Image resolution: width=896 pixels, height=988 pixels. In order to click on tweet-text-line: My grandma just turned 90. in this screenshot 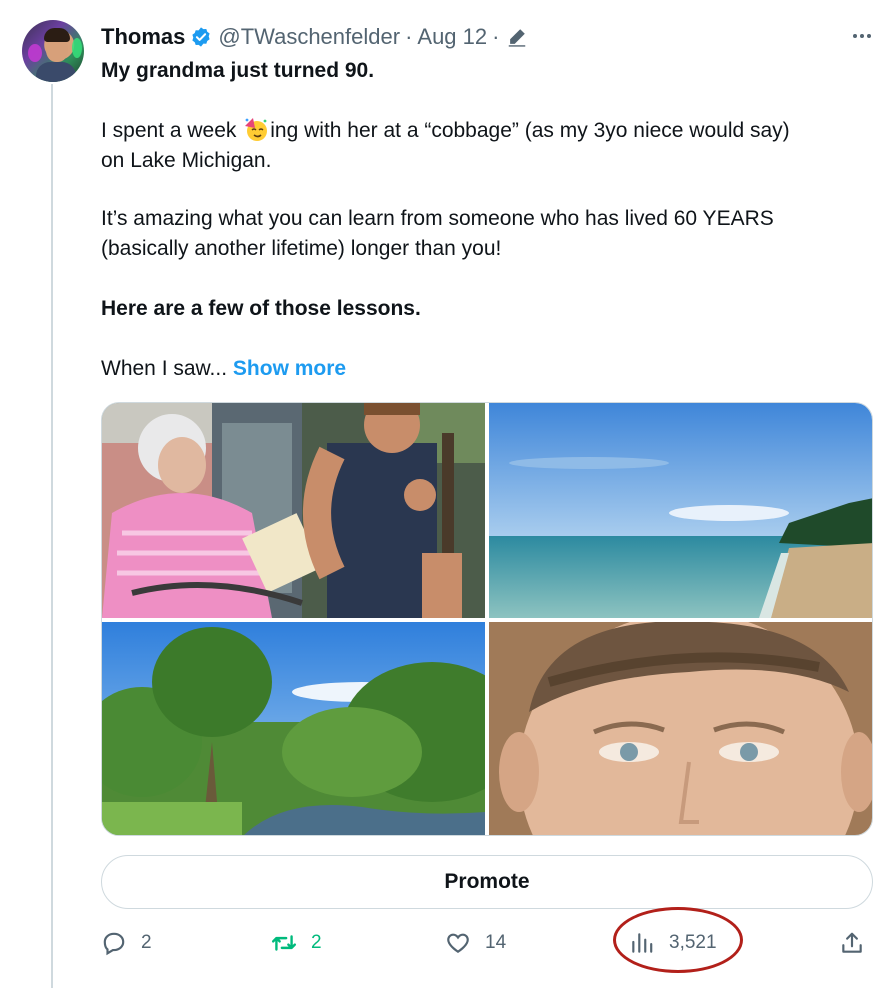, I will do `click(238, 70)`.